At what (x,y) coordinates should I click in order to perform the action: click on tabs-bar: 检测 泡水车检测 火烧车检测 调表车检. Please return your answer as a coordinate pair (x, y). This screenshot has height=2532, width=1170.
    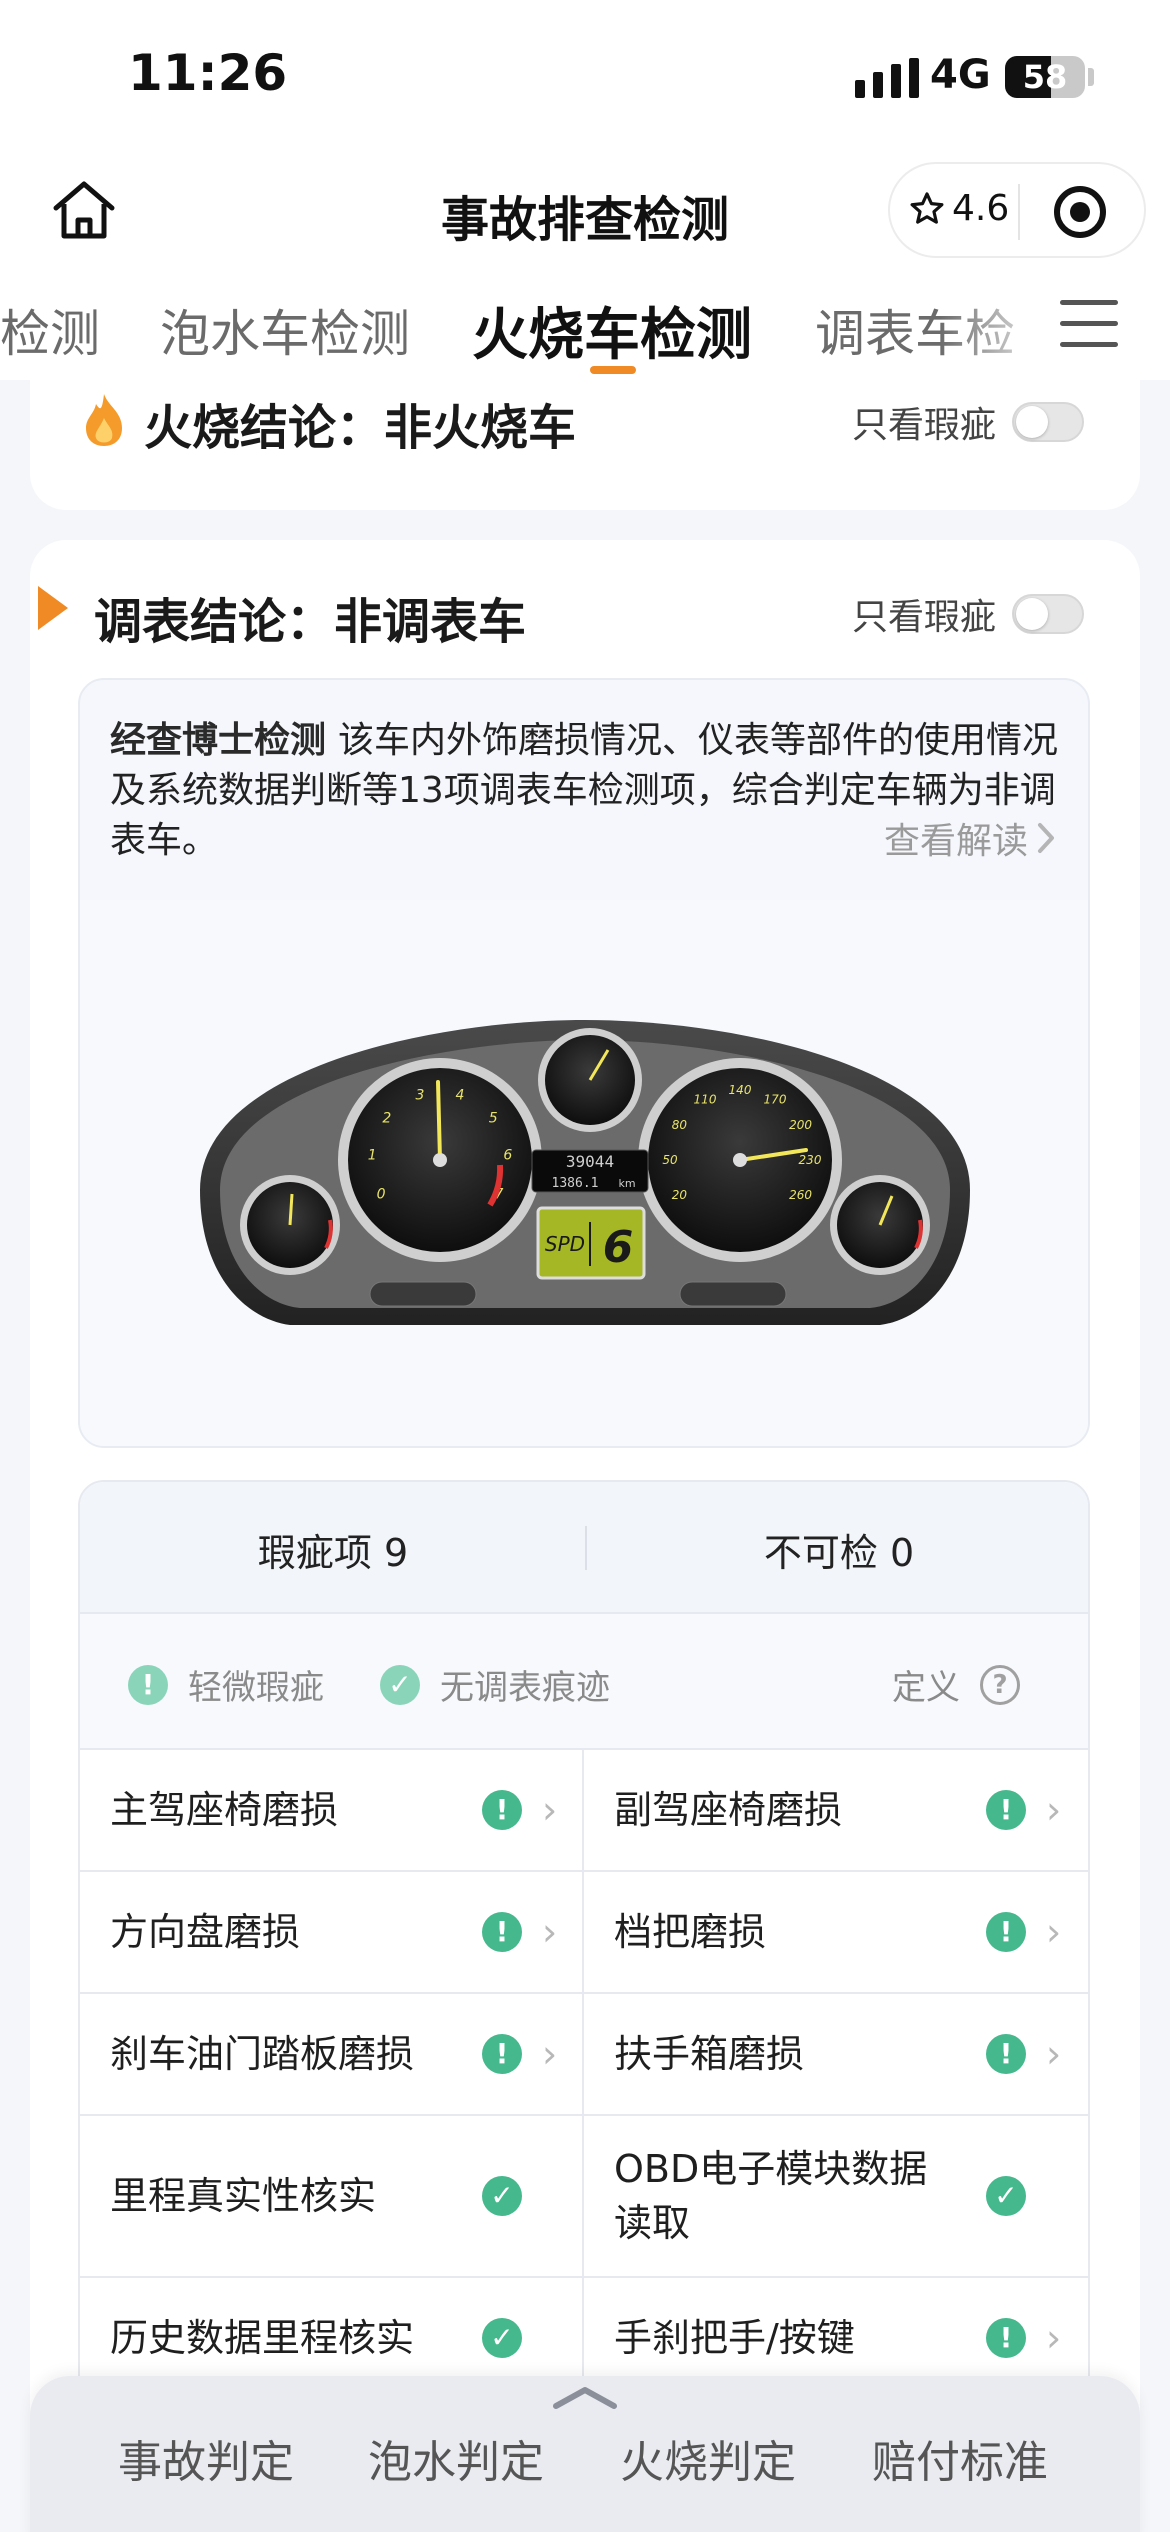
    Looking at the image, I should click on (585, 325).